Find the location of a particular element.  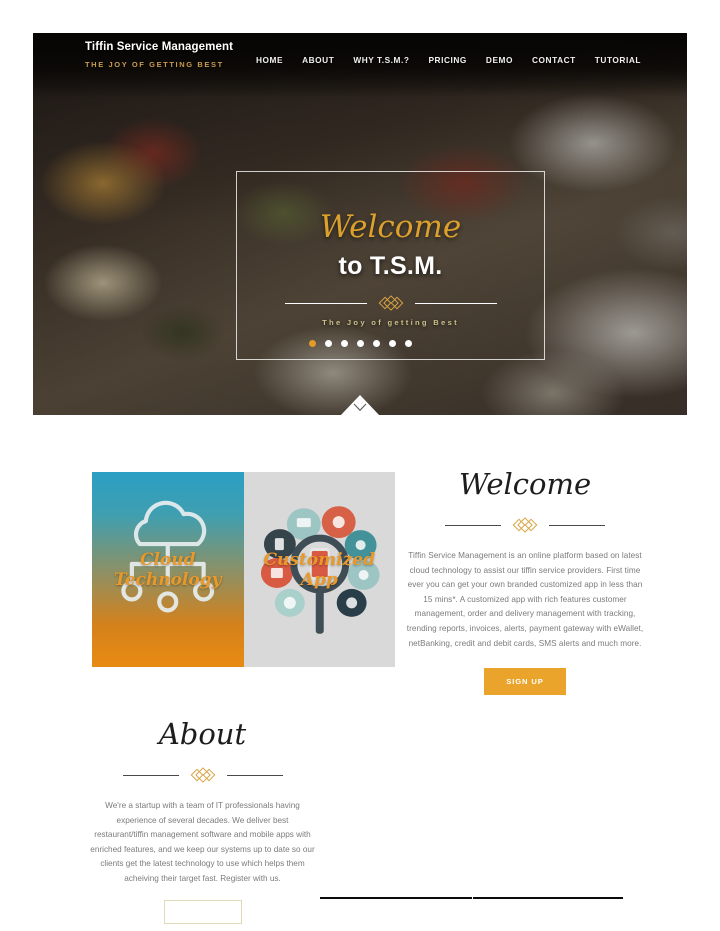

brand-title: Tiffin Service Management is located at coordinates (159, 47).